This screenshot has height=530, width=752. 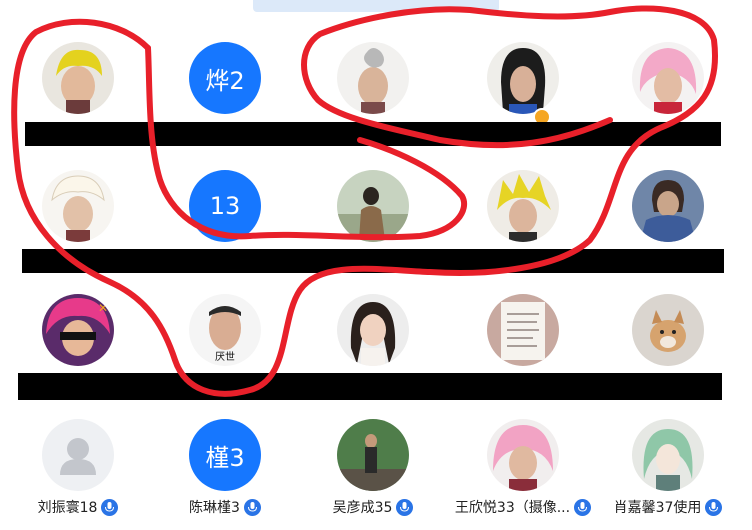 I want to click on woman-braids-avatar-icon, so click(x=373, y=330).